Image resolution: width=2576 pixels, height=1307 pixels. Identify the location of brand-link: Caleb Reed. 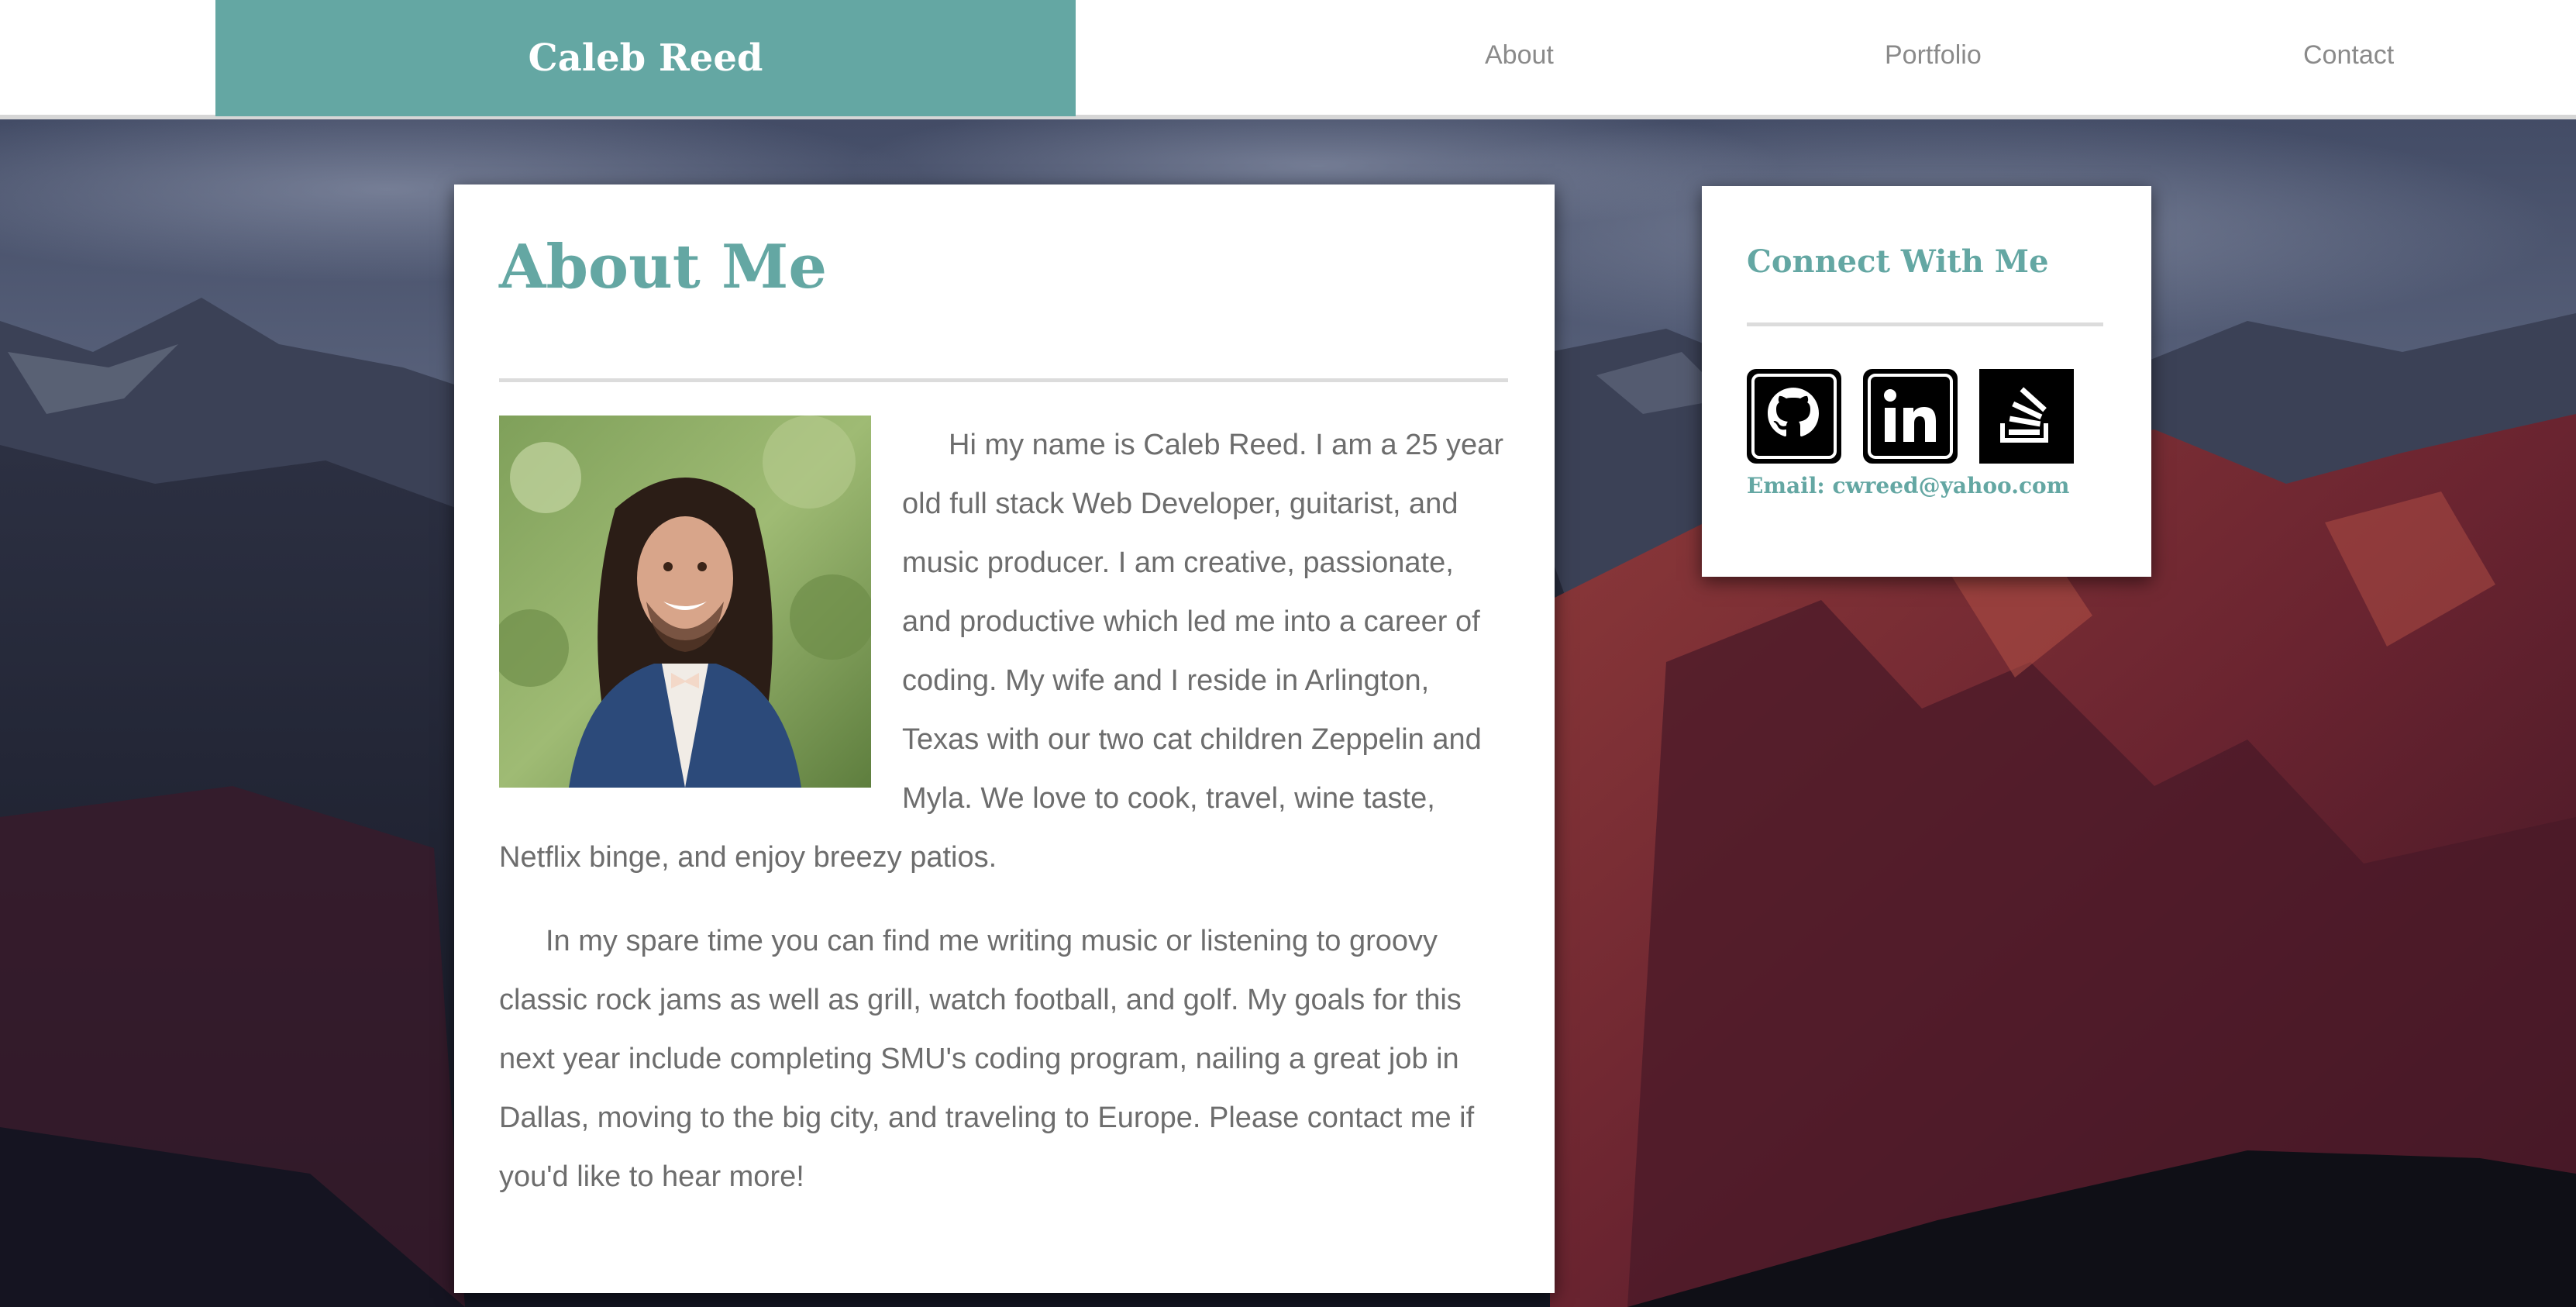
(645, 58).